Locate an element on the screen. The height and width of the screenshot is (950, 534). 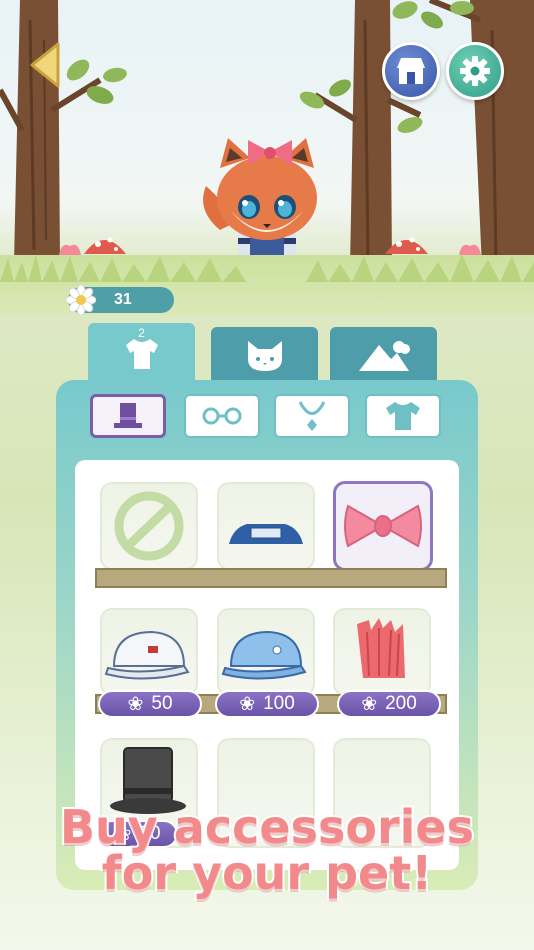
subtab-shirts is located at coordinates (403, 416).